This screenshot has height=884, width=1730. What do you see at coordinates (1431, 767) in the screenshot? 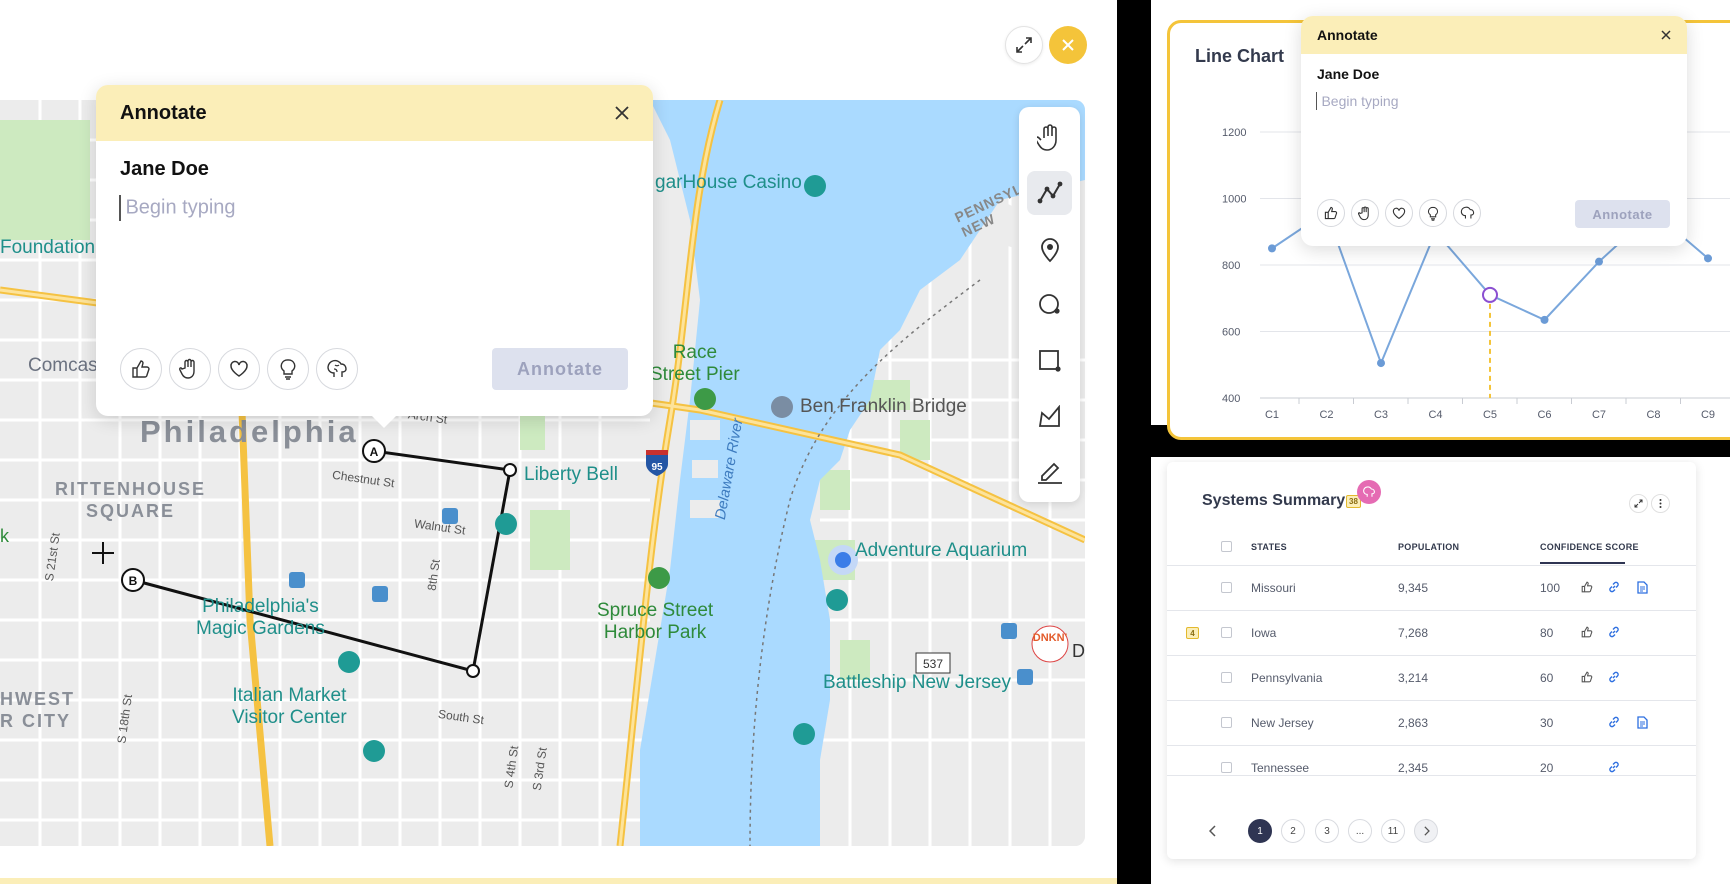
I see `table-row: Tennessee 2,345 20` at bounding box center [1431, 767].